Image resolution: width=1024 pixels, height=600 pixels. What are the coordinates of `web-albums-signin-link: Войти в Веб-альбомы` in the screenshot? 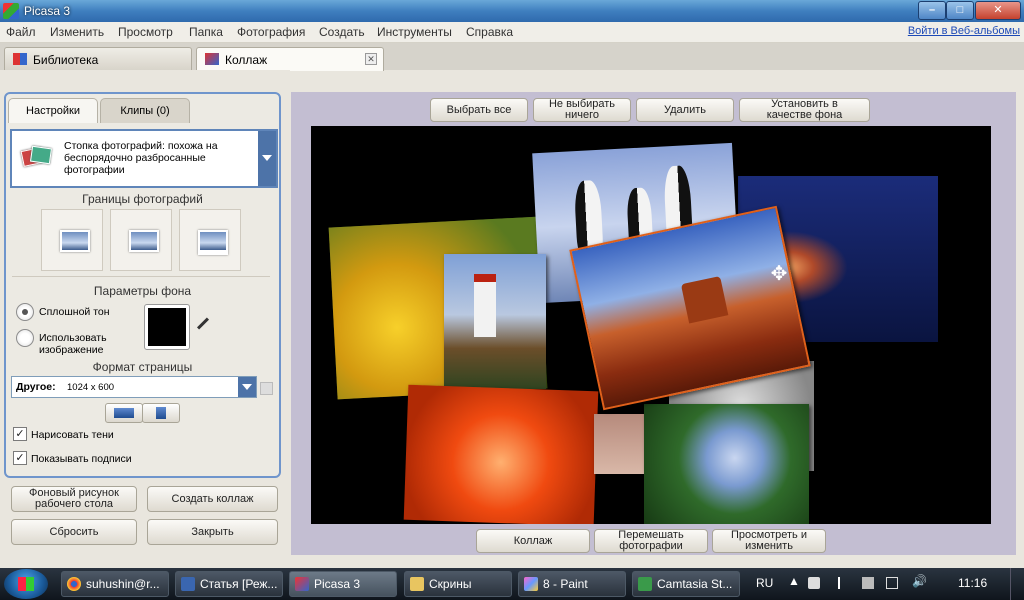 It's located at (964, 31).